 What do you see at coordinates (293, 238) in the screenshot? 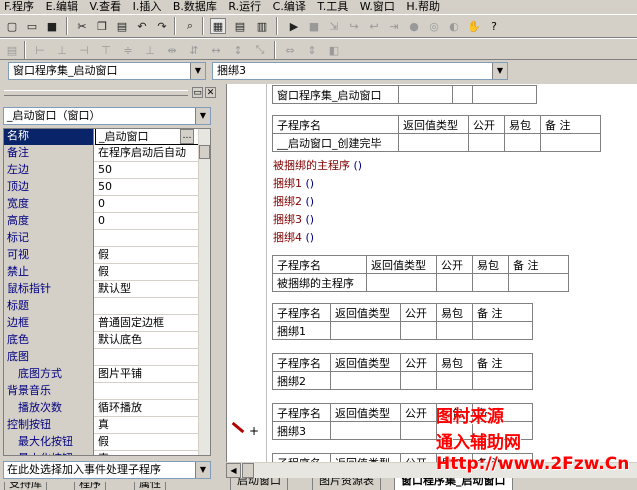
I see `code-line: 捆绑4 ()` at bounding box center [293, 238].